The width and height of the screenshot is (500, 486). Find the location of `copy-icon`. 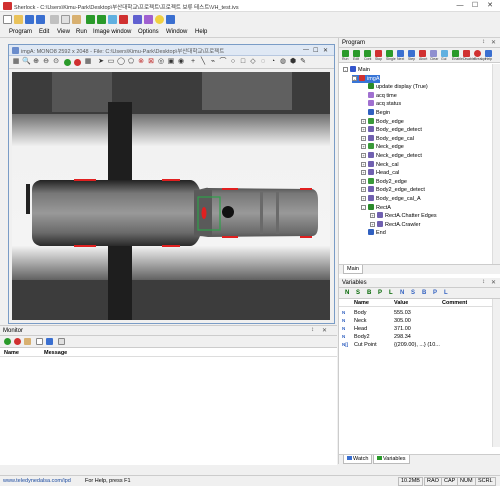

copy-icon is located at coordinates (65, 19).